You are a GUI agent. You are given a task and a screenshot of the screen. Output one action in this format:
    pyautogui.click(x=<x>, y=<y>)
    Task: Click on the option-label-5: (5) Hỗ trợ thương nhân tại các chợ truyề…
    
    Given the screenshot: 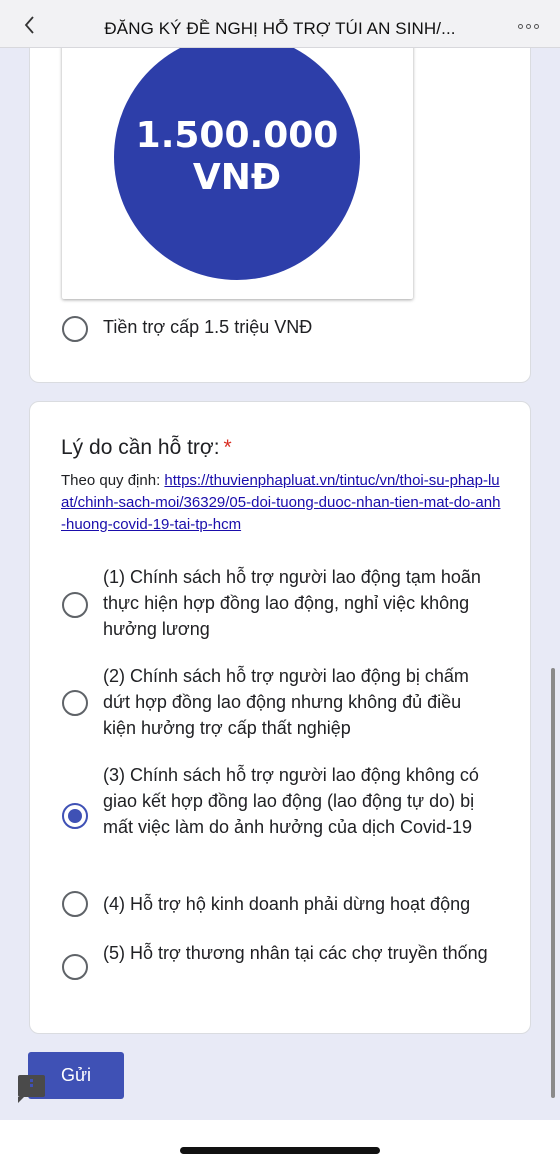 What is the action you would take?
    pyautogui.click(x=295, y=953)
    